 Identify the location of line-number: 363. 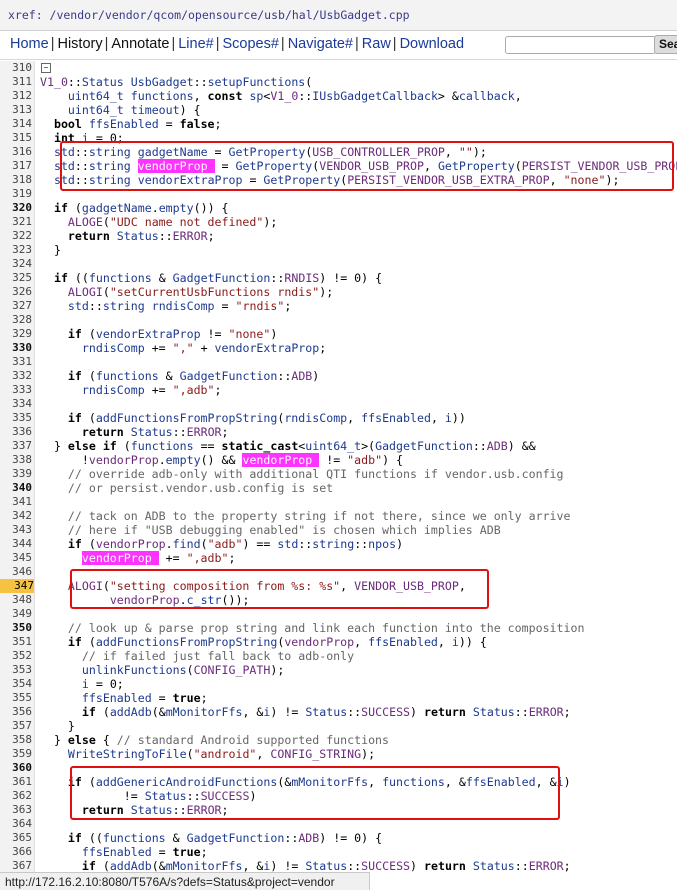
(16, 810).